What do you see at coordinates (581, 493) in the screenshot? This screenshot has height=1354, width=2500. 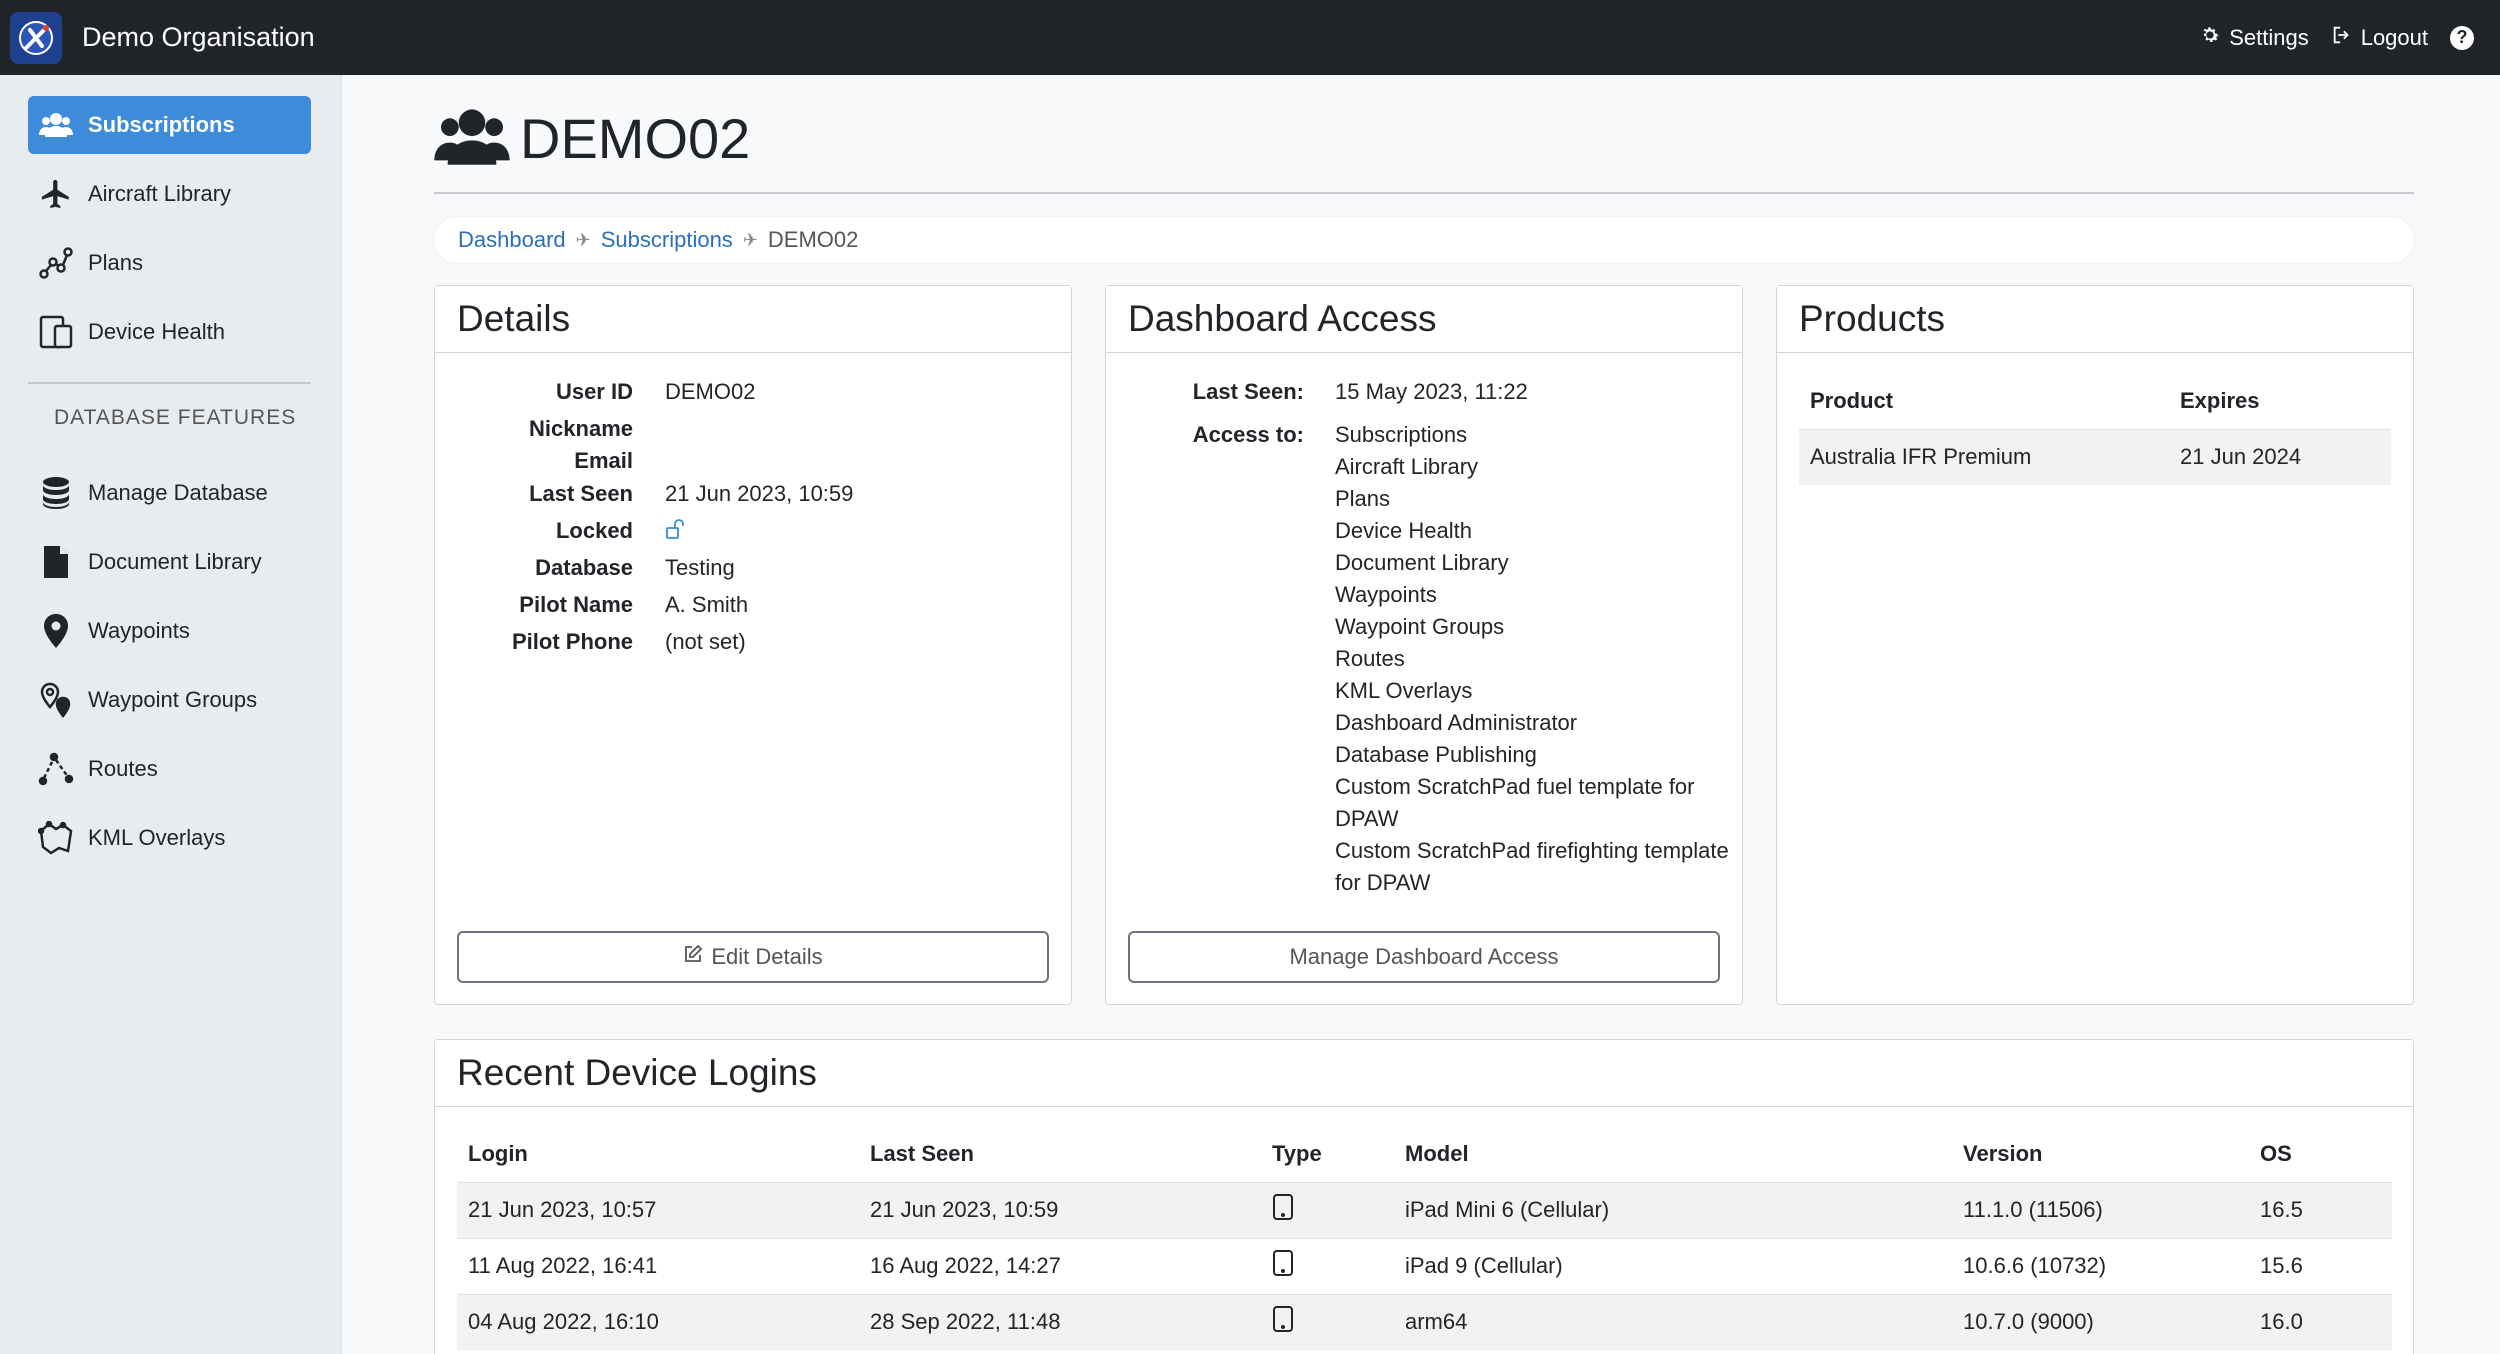 I see `detail-label: Last Seen` at bounding box center [581, 493].